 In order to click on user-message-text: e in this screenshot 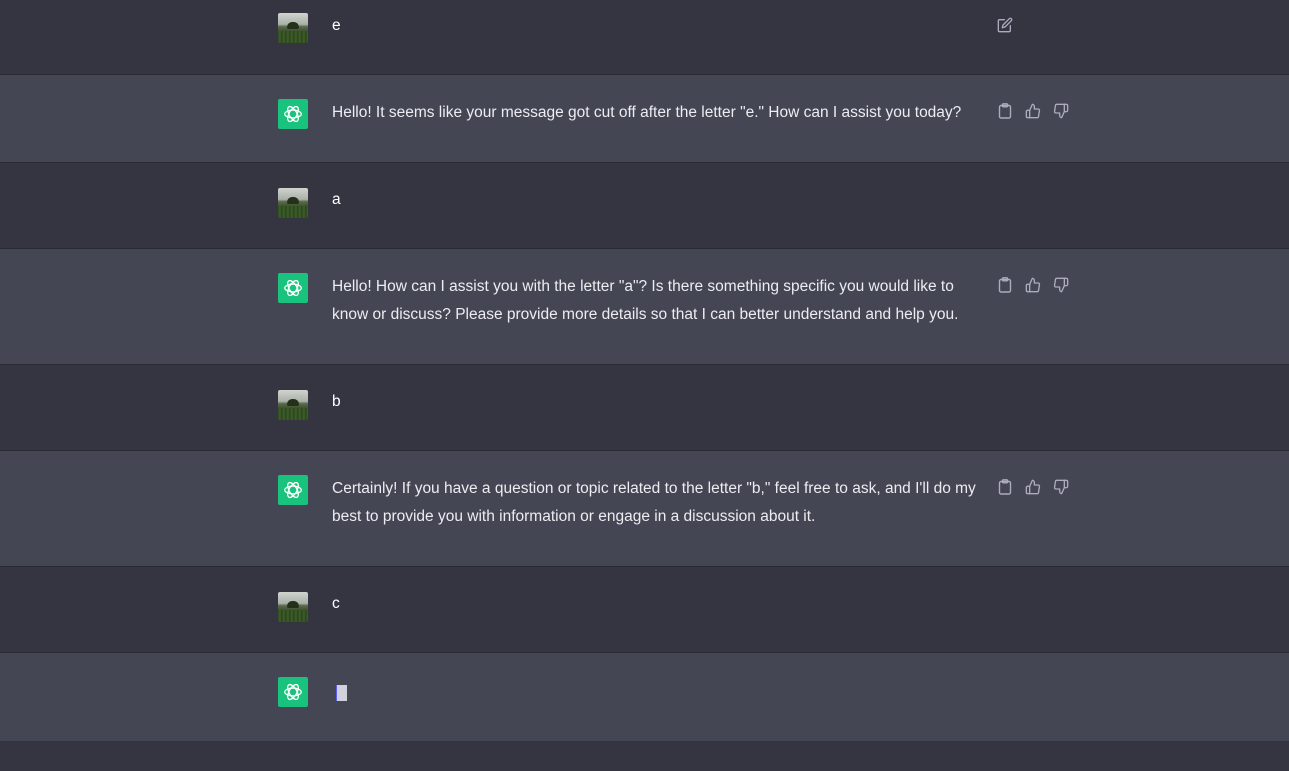, I will do `click(336, 25)`.